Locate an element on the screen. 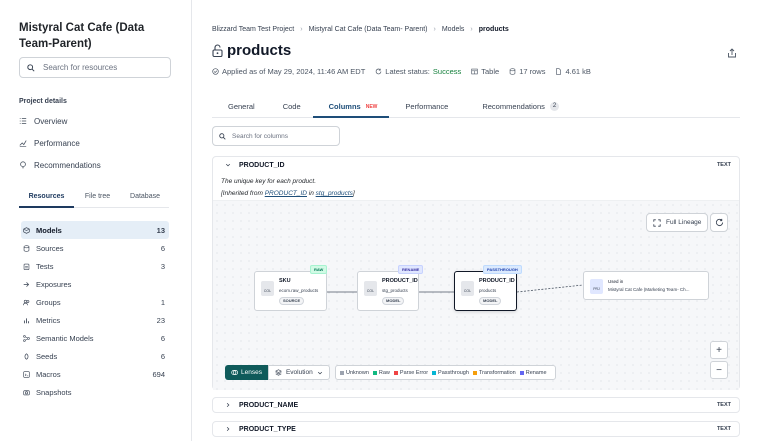 This screenshot has width=757, height=441. column-name: PRODUCT_TYPE is located at coordinates (267, 429).